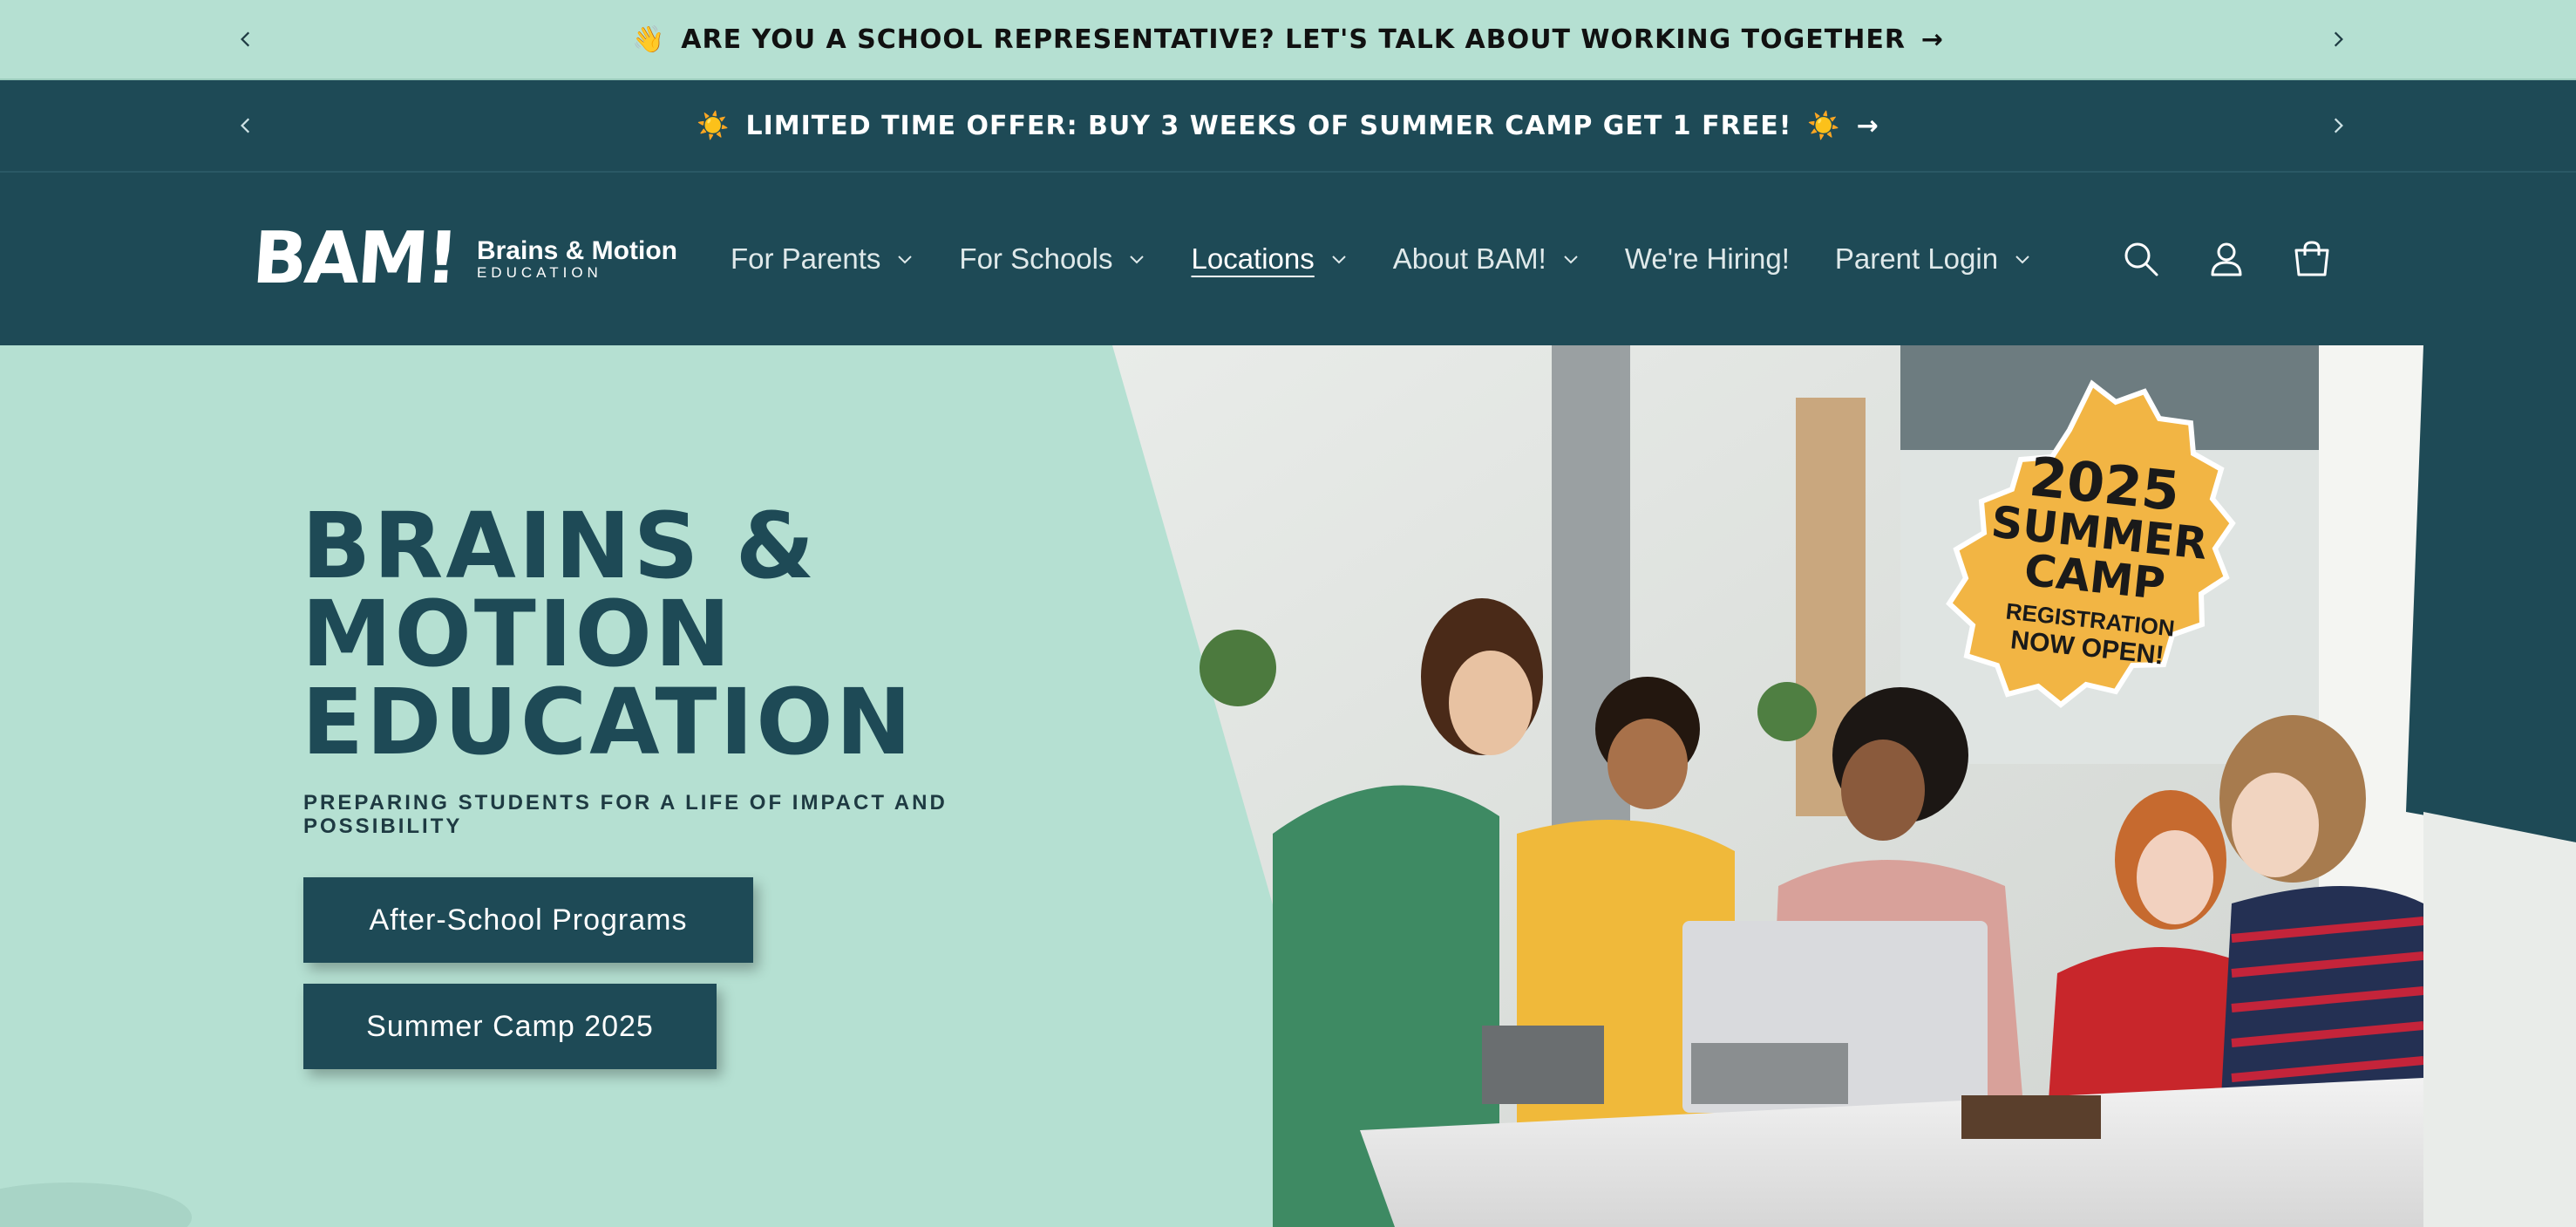  Describe the element at coordinates (1469, 258) in the screenshot. I see `nav-item-label: About BAM!` at that location.